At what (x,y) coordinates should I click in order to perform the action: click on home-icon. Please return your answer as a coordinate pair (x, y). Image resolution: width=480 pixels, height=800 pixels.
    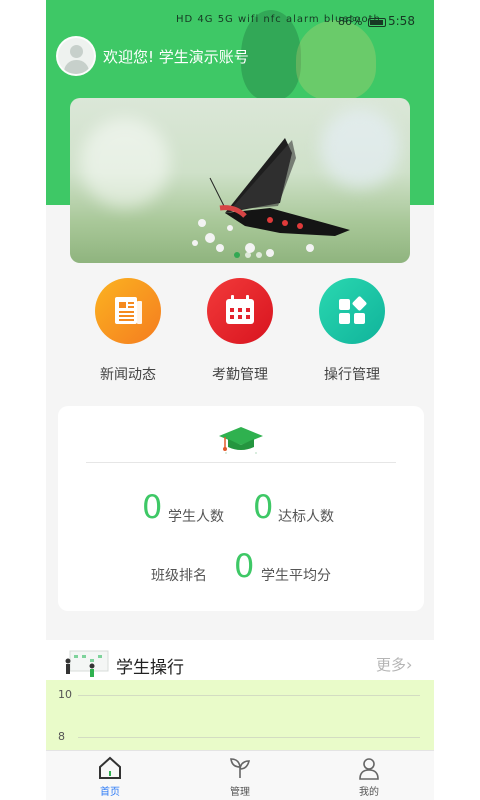
    Looking at the image, I should click on (110, 767).